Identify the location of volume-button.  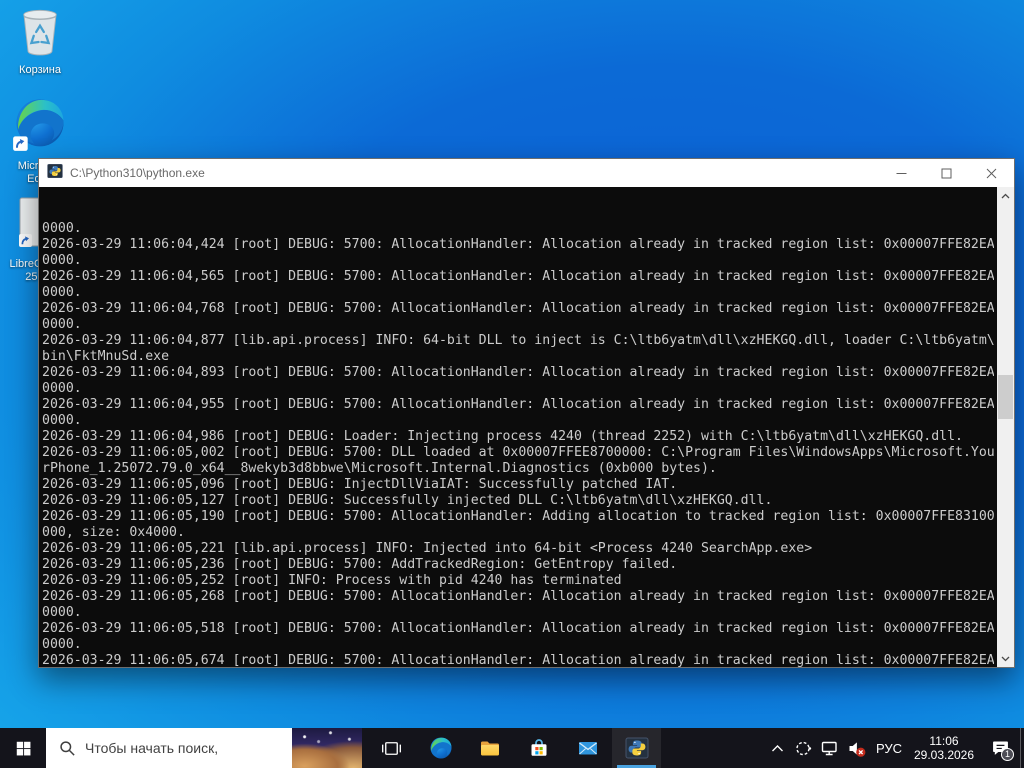
(856, 748).